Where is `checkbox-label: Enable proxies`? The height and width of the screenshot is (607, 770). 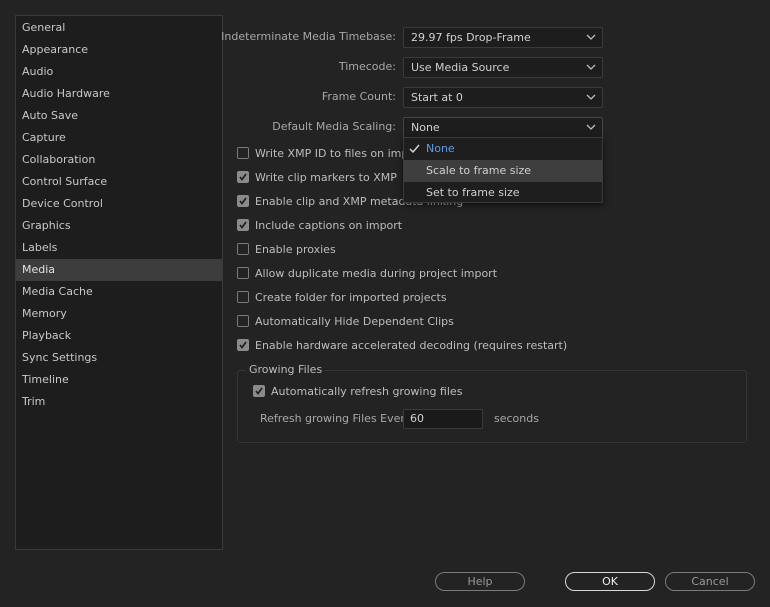
checkbox-label: Enable proxies is located at coordinates (295, 249).